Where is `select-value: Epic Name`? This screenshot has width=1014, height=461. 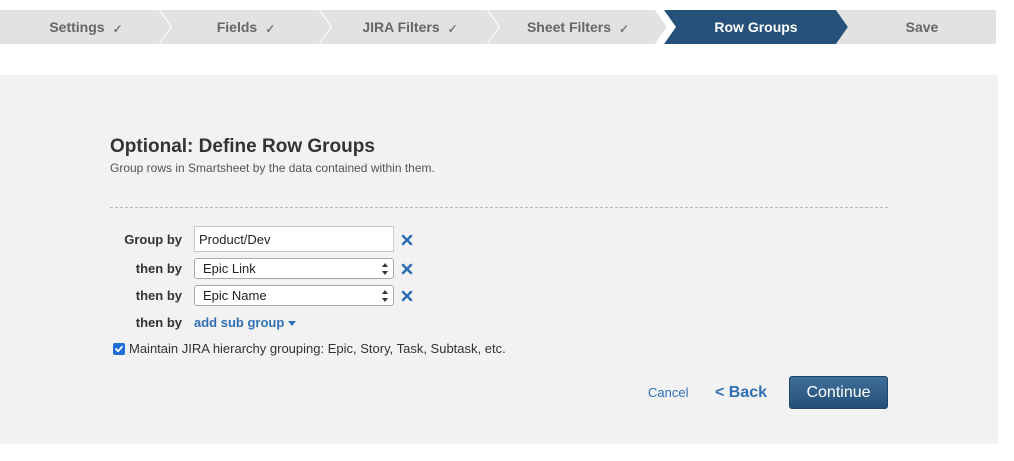 select-value: Epic Name is located at coordinates (235, 295).